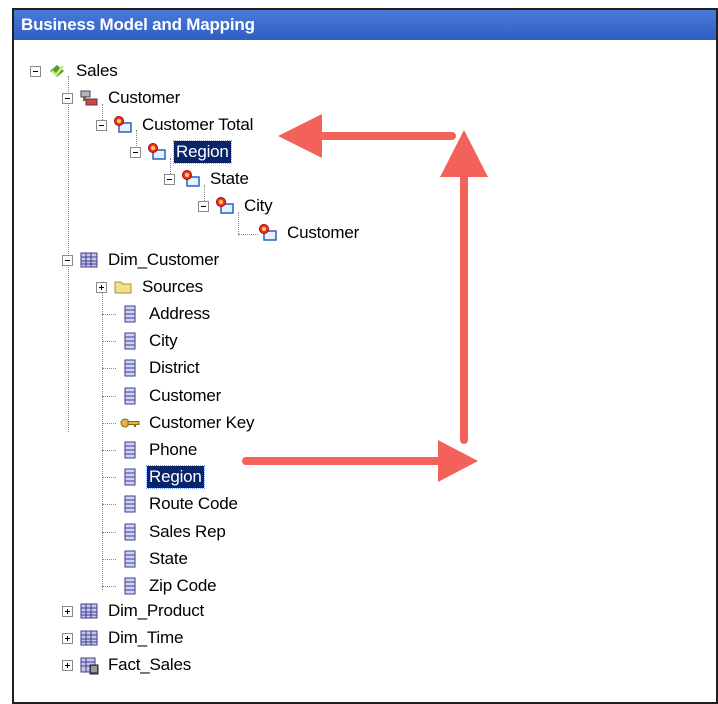 This screenshot has height=704, width=718. Describe the element at coordinates (97, 70) in the screenshot. I see `node-label: Sales` at that location.